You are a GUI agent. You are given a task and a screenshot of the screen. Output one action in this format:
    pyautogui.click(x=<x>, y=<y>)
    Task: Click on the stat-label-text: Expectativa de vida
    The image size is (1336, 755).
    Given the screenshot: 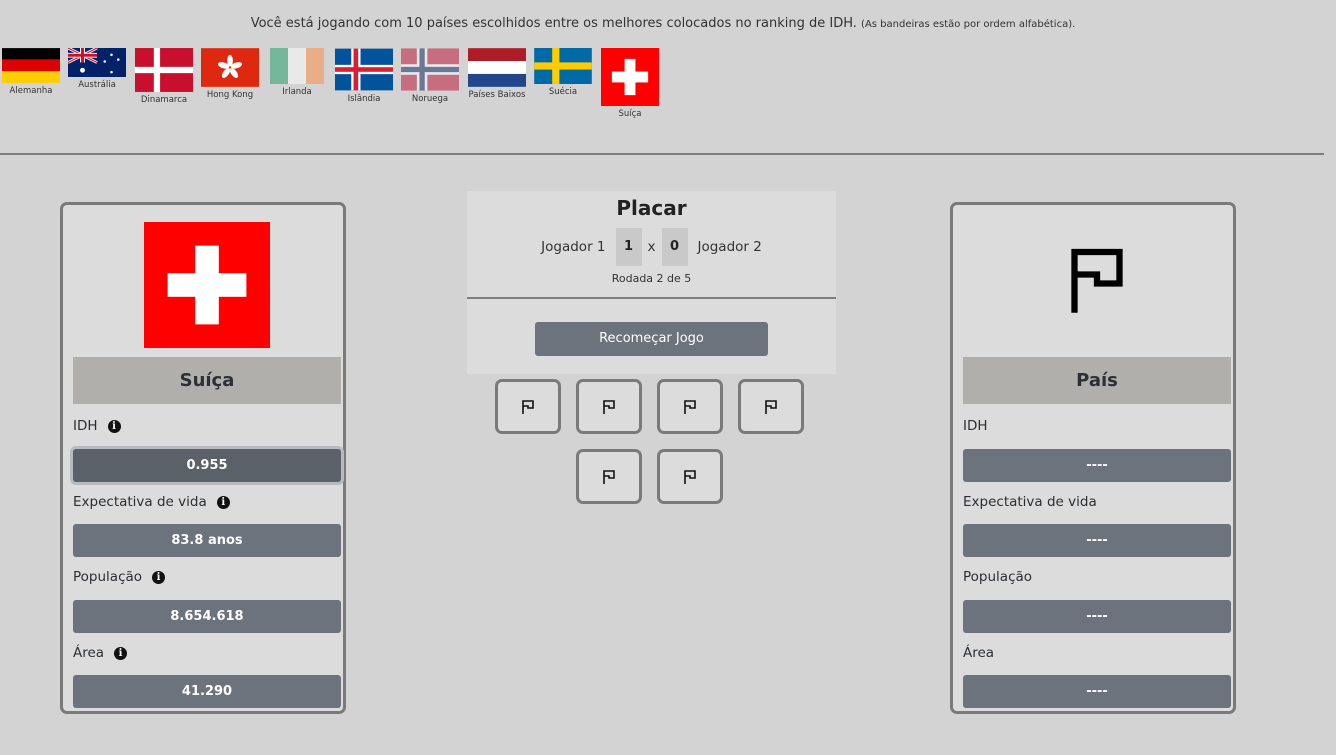 What is the action you would take?
    pyautogui.click(x=140, y=502)
    